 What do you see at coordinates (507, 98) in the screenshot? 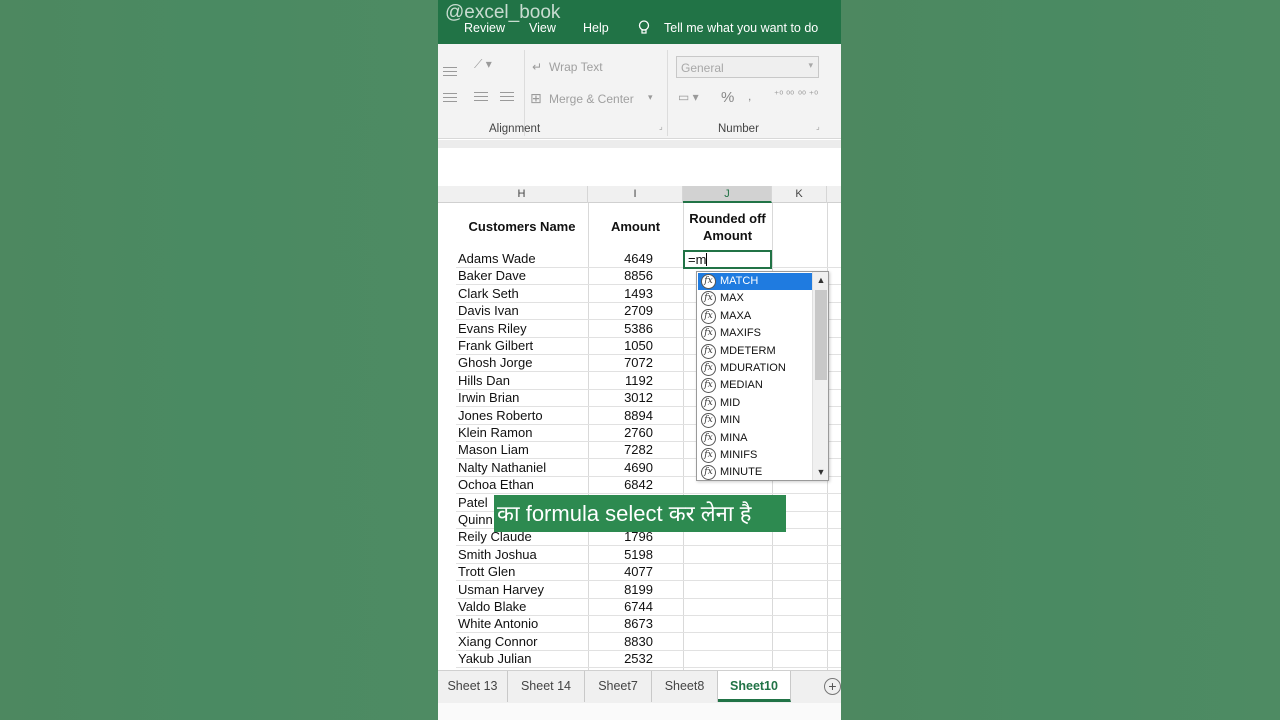
I see `increase-indent-icon` at bounding box center [507, 98].